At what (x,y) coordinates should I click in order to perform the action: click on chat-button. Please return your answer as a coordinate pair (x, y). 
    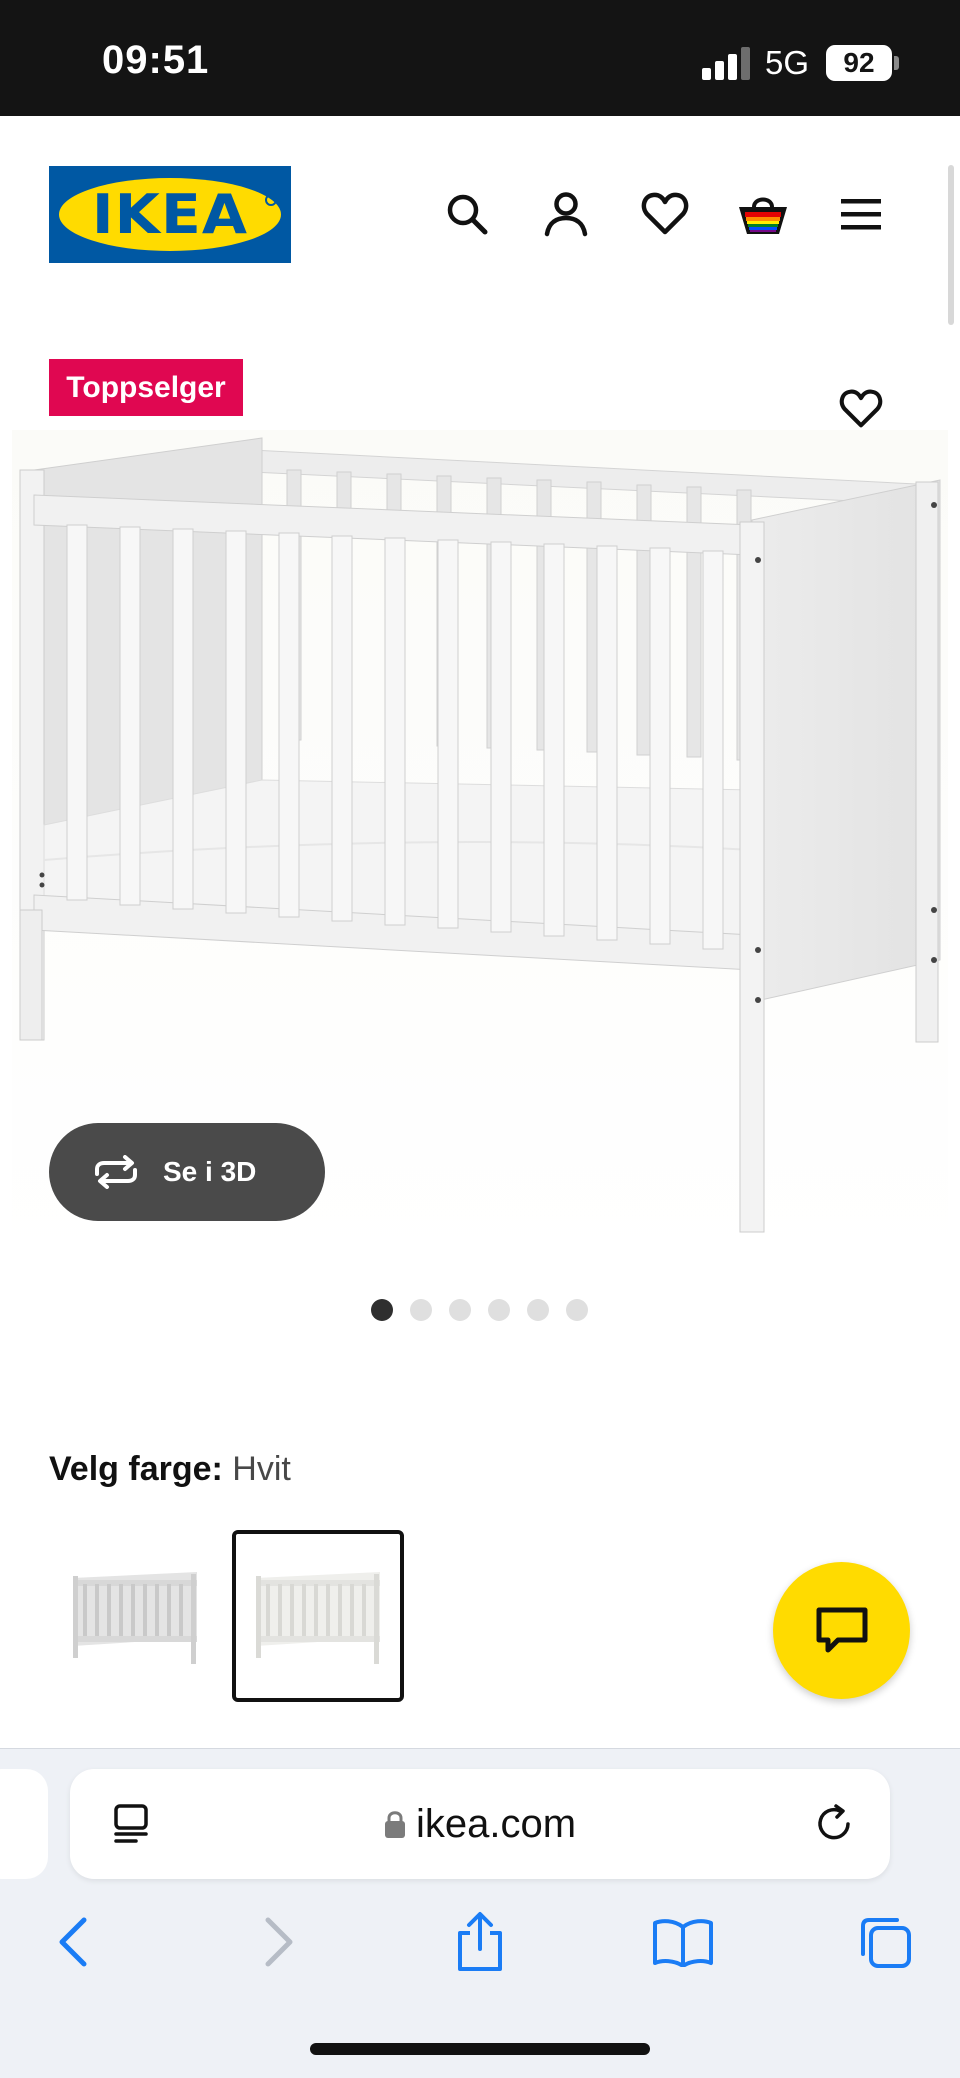
    Looking at the image, I should click on (841, 1630).